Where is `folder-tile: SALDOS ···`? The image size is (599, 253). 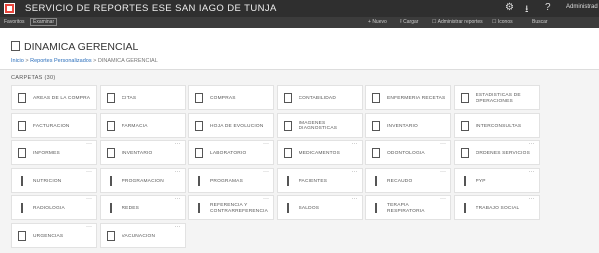 folder-tile: SALDOS ··· is located at coordinates (319, 207).